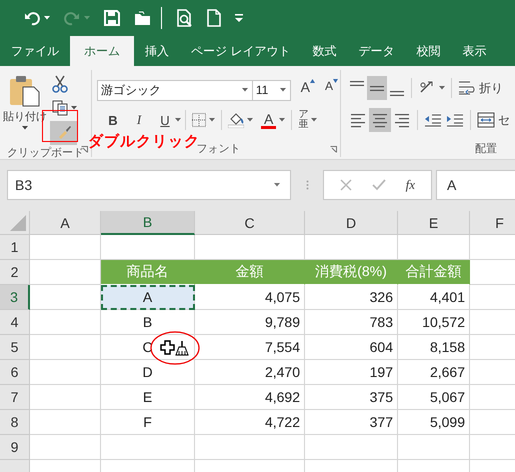 This screenshot has height=472, width=515. What do you see at coordinates (65, 223) in the screenshot?
I see `column-header: A` at bounding box center [65, 223].